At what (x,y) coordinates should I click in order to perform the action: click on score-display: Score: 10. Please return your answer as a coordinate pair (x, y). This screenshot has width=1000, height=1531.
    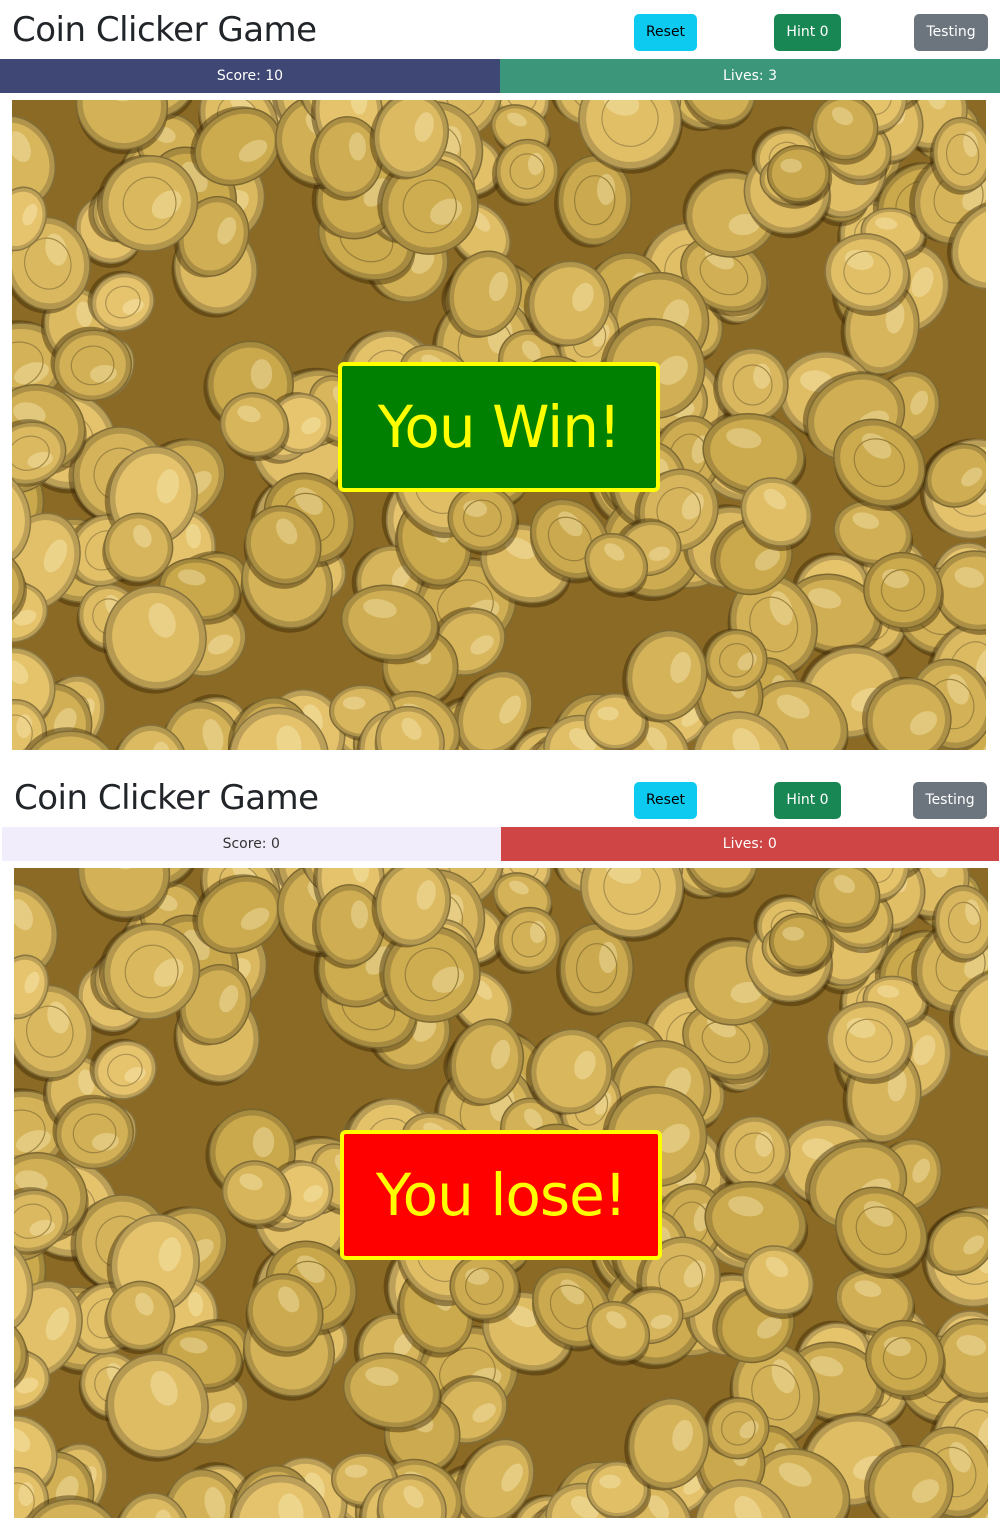
    Looking at the image, I should click on (250, 76).